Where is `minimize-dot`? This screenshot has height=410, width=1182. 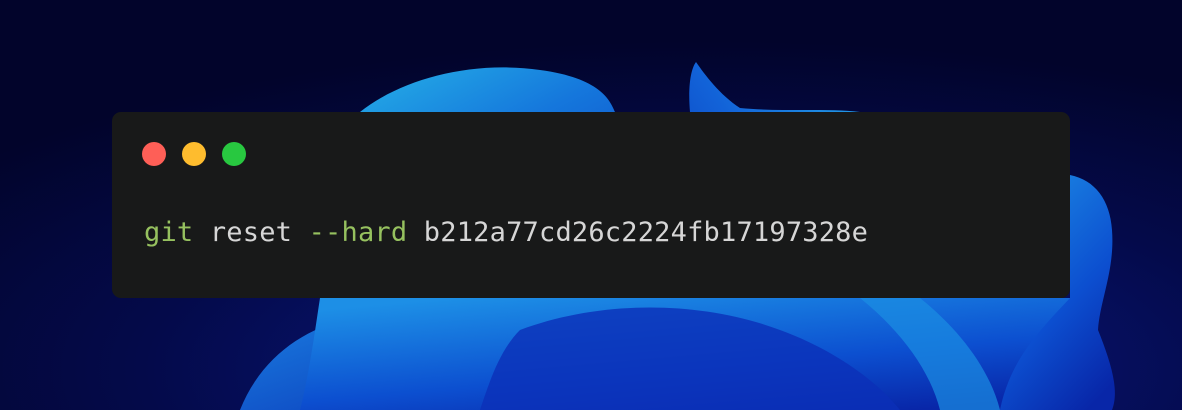 minimize-dot is located at coordinates (194, 154).